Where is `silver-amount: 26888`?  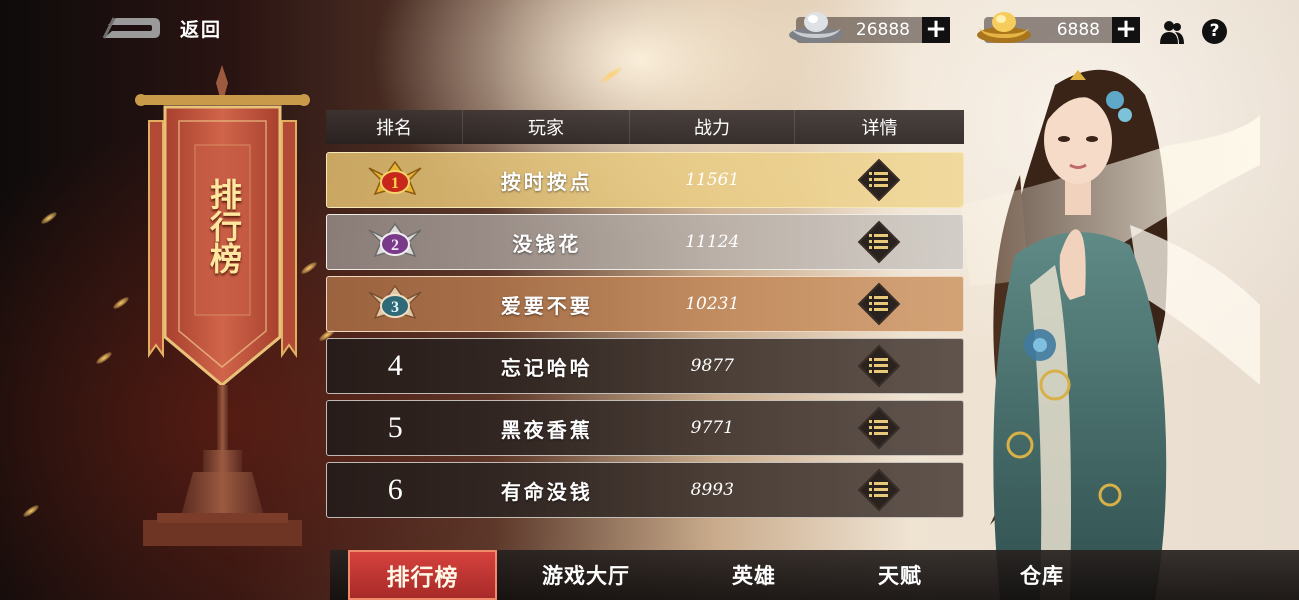
silver-amount: 26888 is located at coordinates (882, 30).